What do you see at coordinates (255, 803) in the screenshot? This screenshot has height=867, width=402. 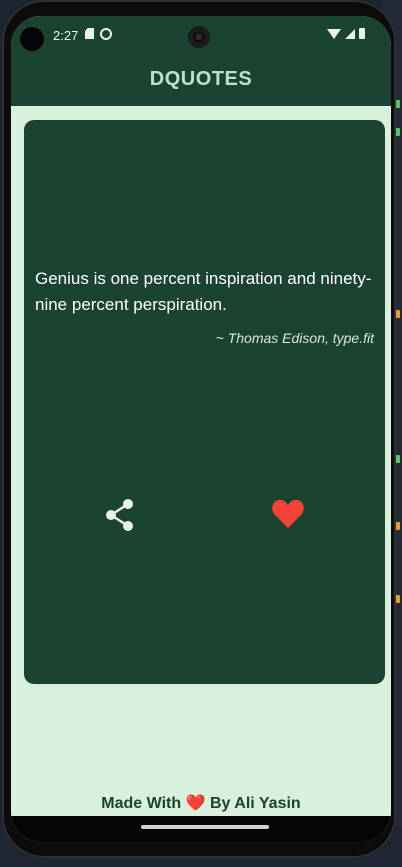 I see `footer-suffix: By Ali Yasin` at bounding box center [255, 803].